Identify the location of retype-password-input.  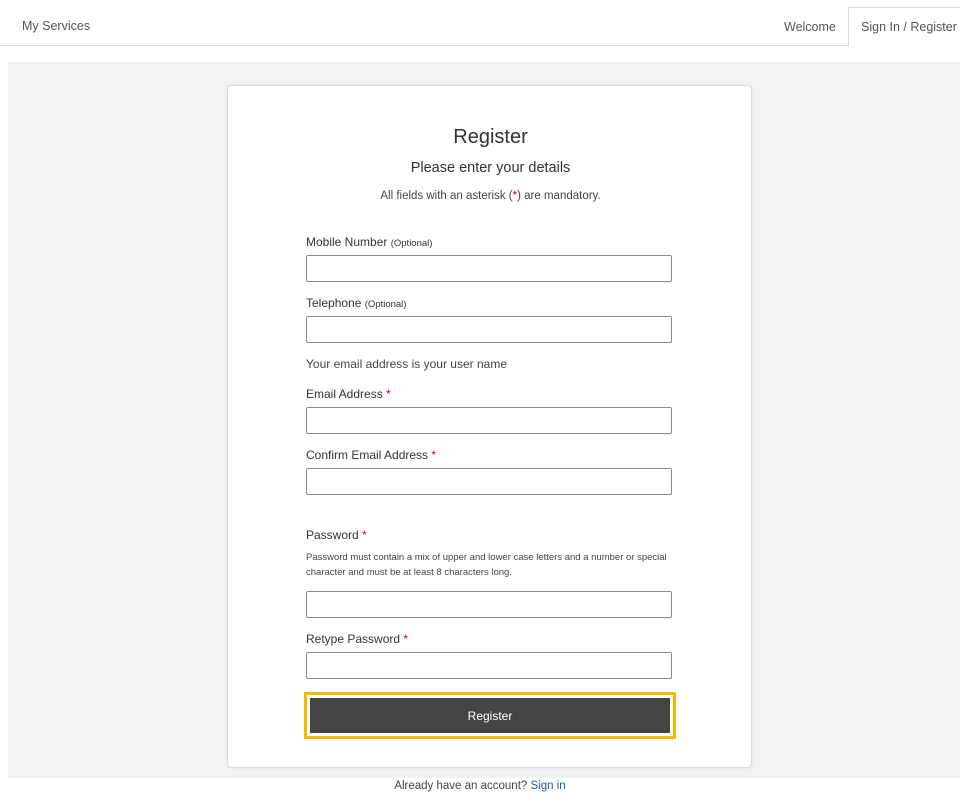
(489, 665).